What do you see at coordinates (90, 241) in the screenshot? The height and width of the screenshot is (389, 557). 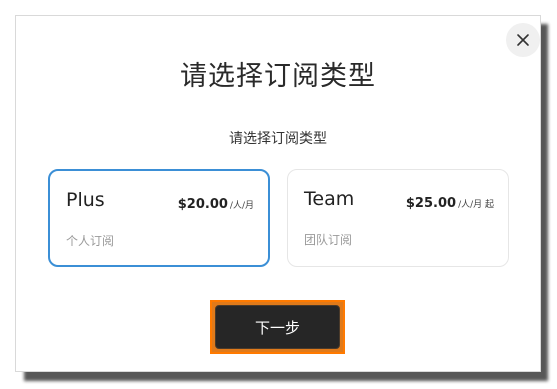 I see `plan-description: 个人订阅` at bounding box center [90, 241].